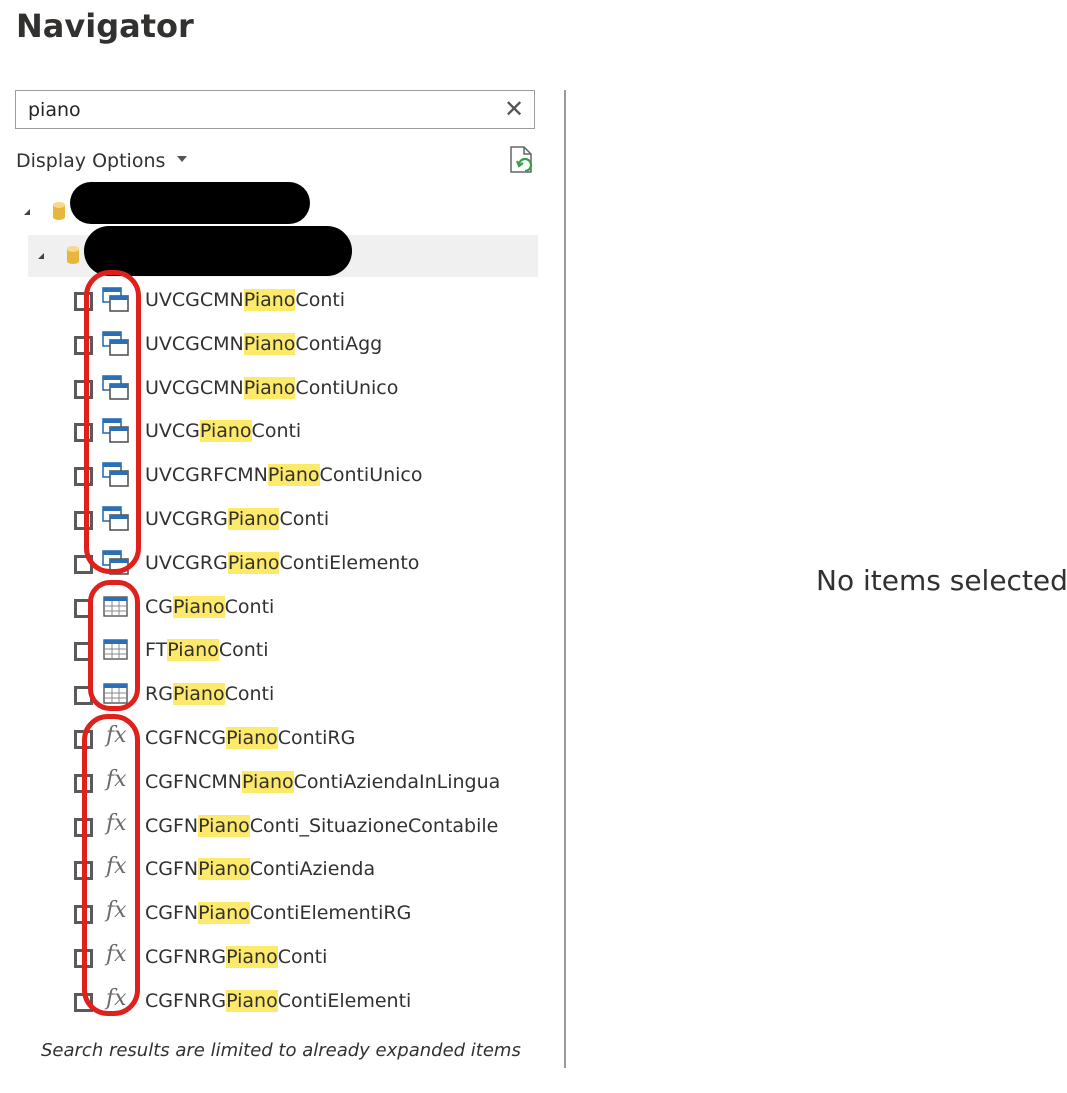 The width and height of the screenshot is (1067, 1093). I want to click on list-item: fx CGFNPianoConti_SituazioneContabile, so click(305, 827).